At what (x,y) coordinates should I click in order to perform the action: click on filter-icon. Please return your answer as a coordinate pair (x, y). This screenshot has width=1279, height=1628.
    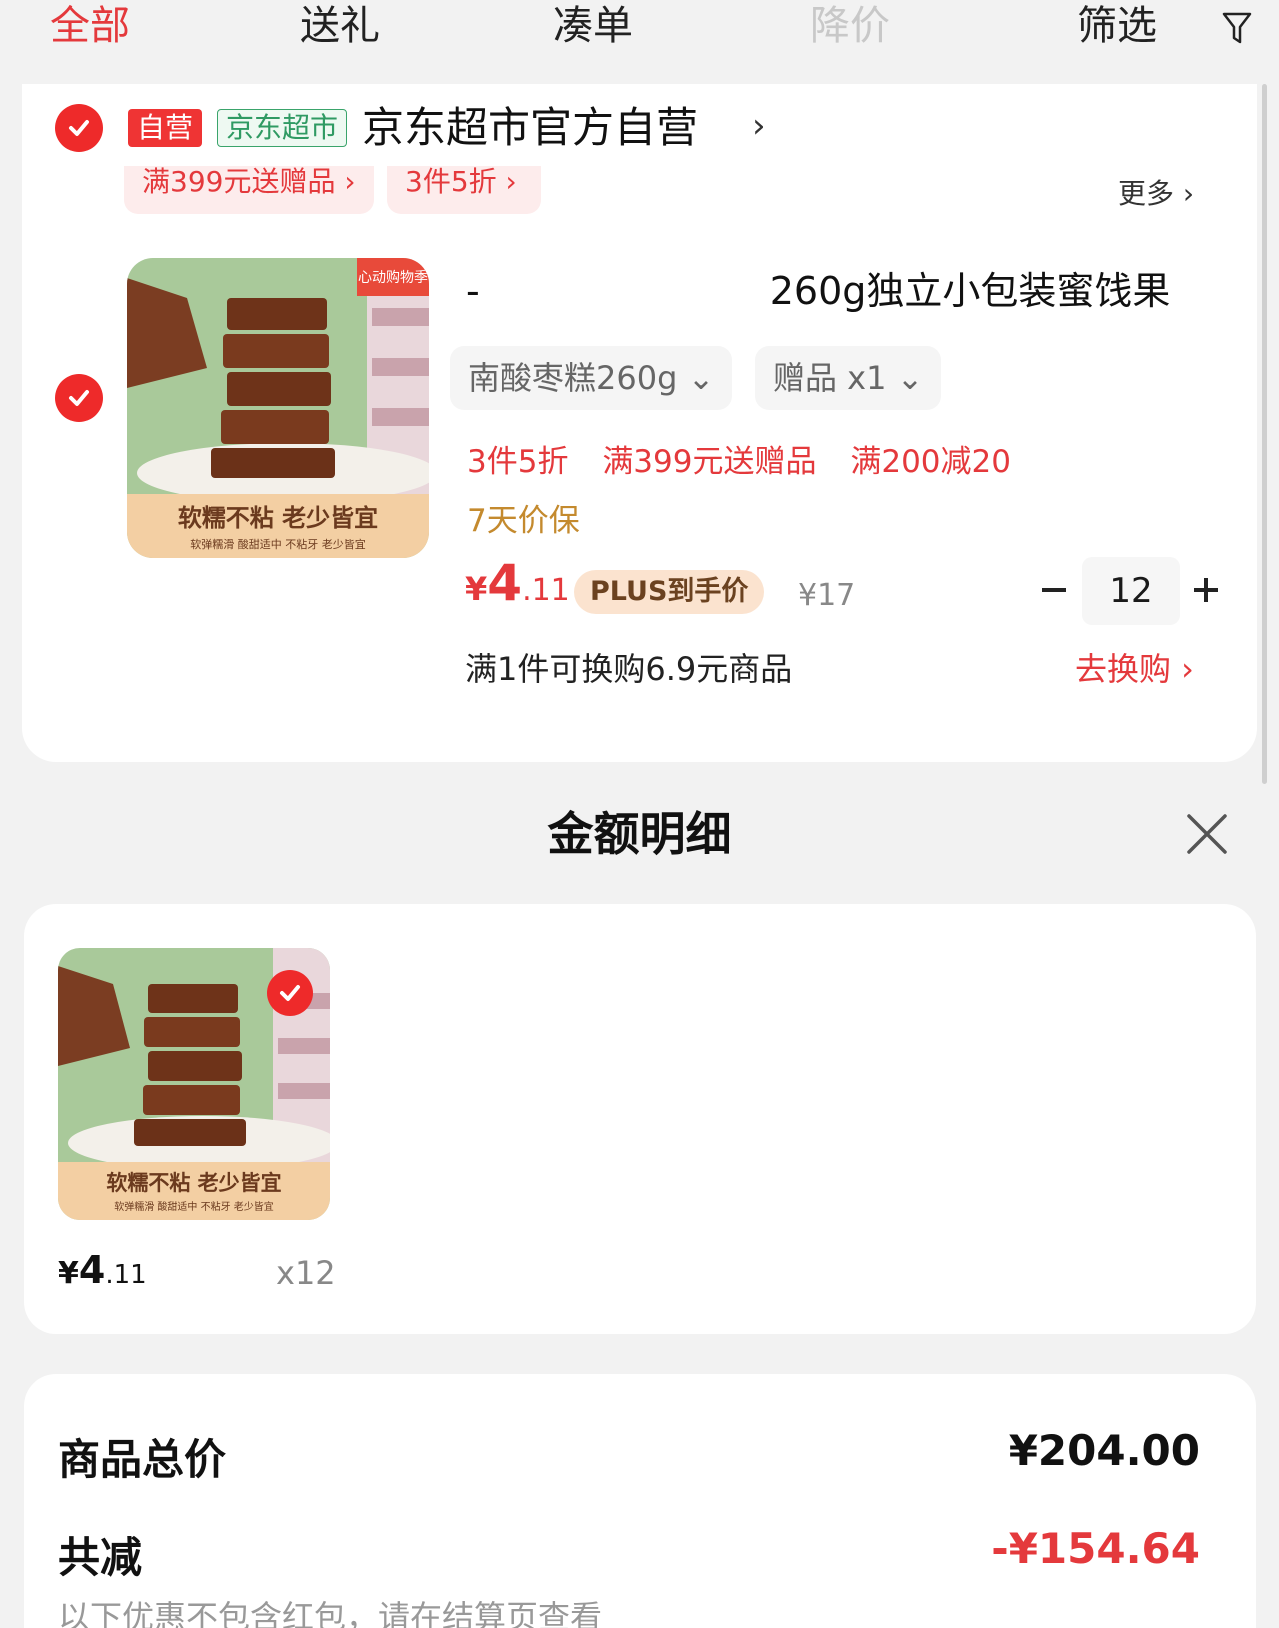
    Looking at the image, I should click on (1237, 28).